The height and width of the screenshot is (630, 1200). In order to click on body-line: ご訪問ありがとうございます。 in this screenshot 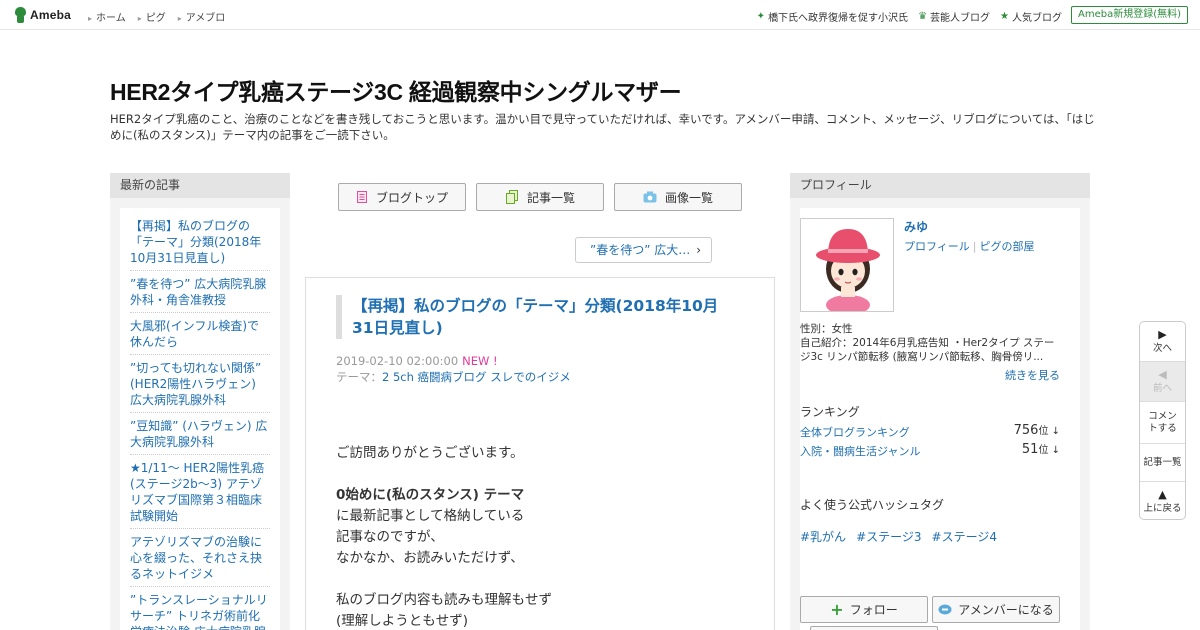, I will do `click(430, 453)`.